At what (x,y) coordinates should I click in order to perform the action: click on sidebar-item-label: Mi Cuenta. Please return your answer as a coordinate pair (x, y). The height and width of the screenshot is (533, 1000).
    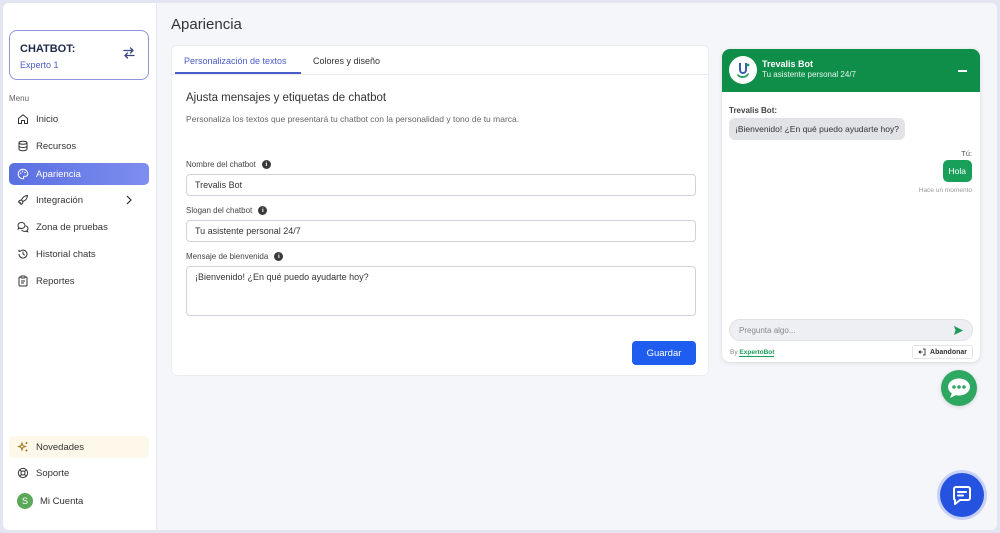
    Looking at the image, I should click on (62, 501).